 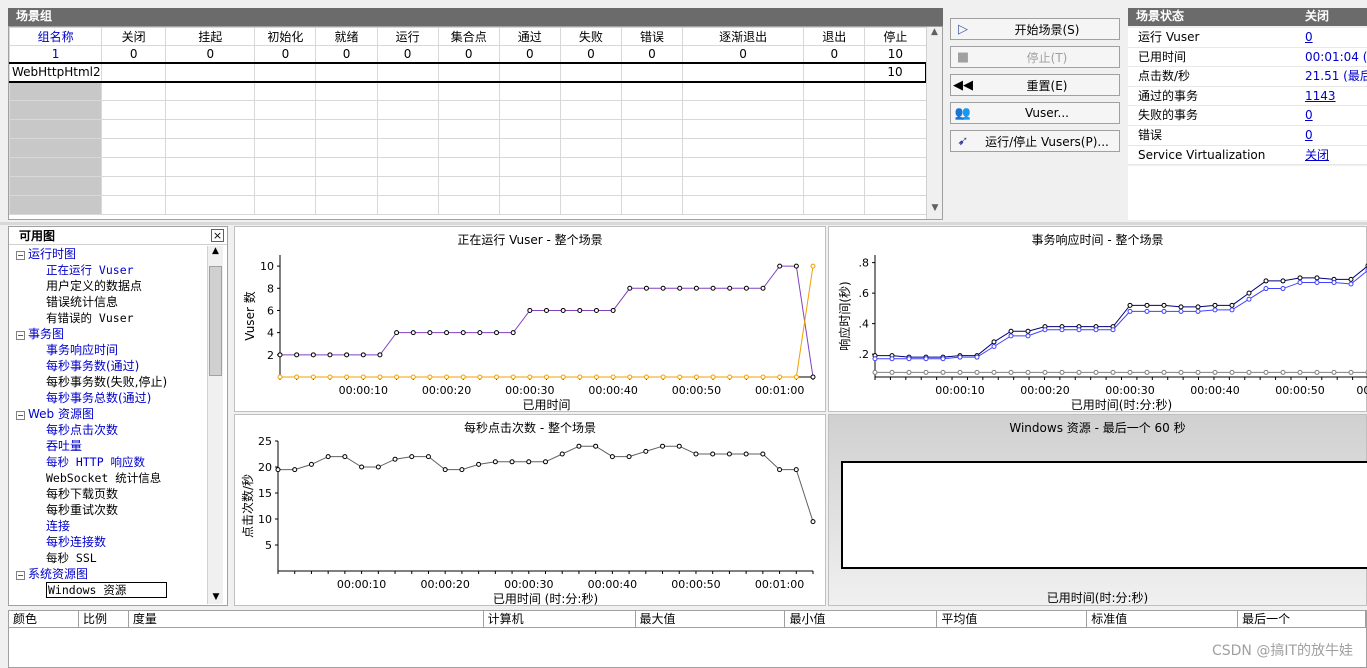 What do you see at coordinates (934, 123) in the screenshot?
I see `grid-scrollbar: ▲ ▼` at bounding box center [934, 123].